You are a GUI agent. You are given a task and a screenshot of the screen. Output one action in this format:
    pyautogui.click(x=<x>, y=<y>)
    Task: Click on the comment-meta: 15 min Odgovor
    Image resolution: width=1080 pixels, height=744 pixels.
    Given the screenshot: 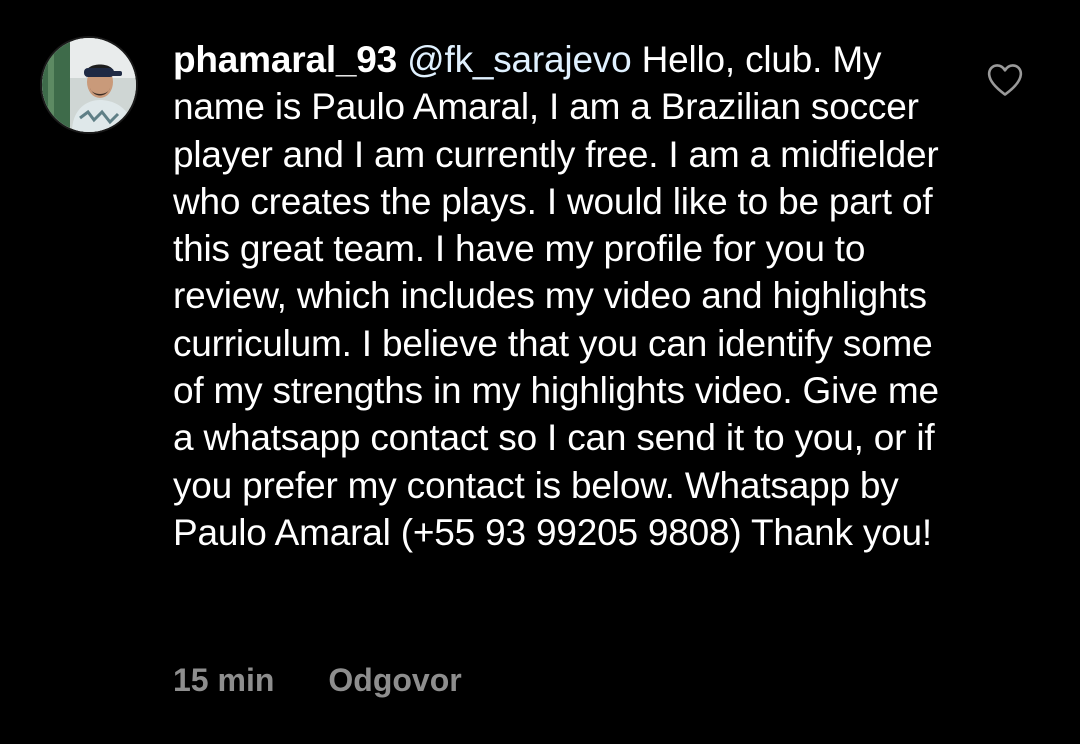 What is the action you would take?
    pyautogui.click(x=317, y=680)
    